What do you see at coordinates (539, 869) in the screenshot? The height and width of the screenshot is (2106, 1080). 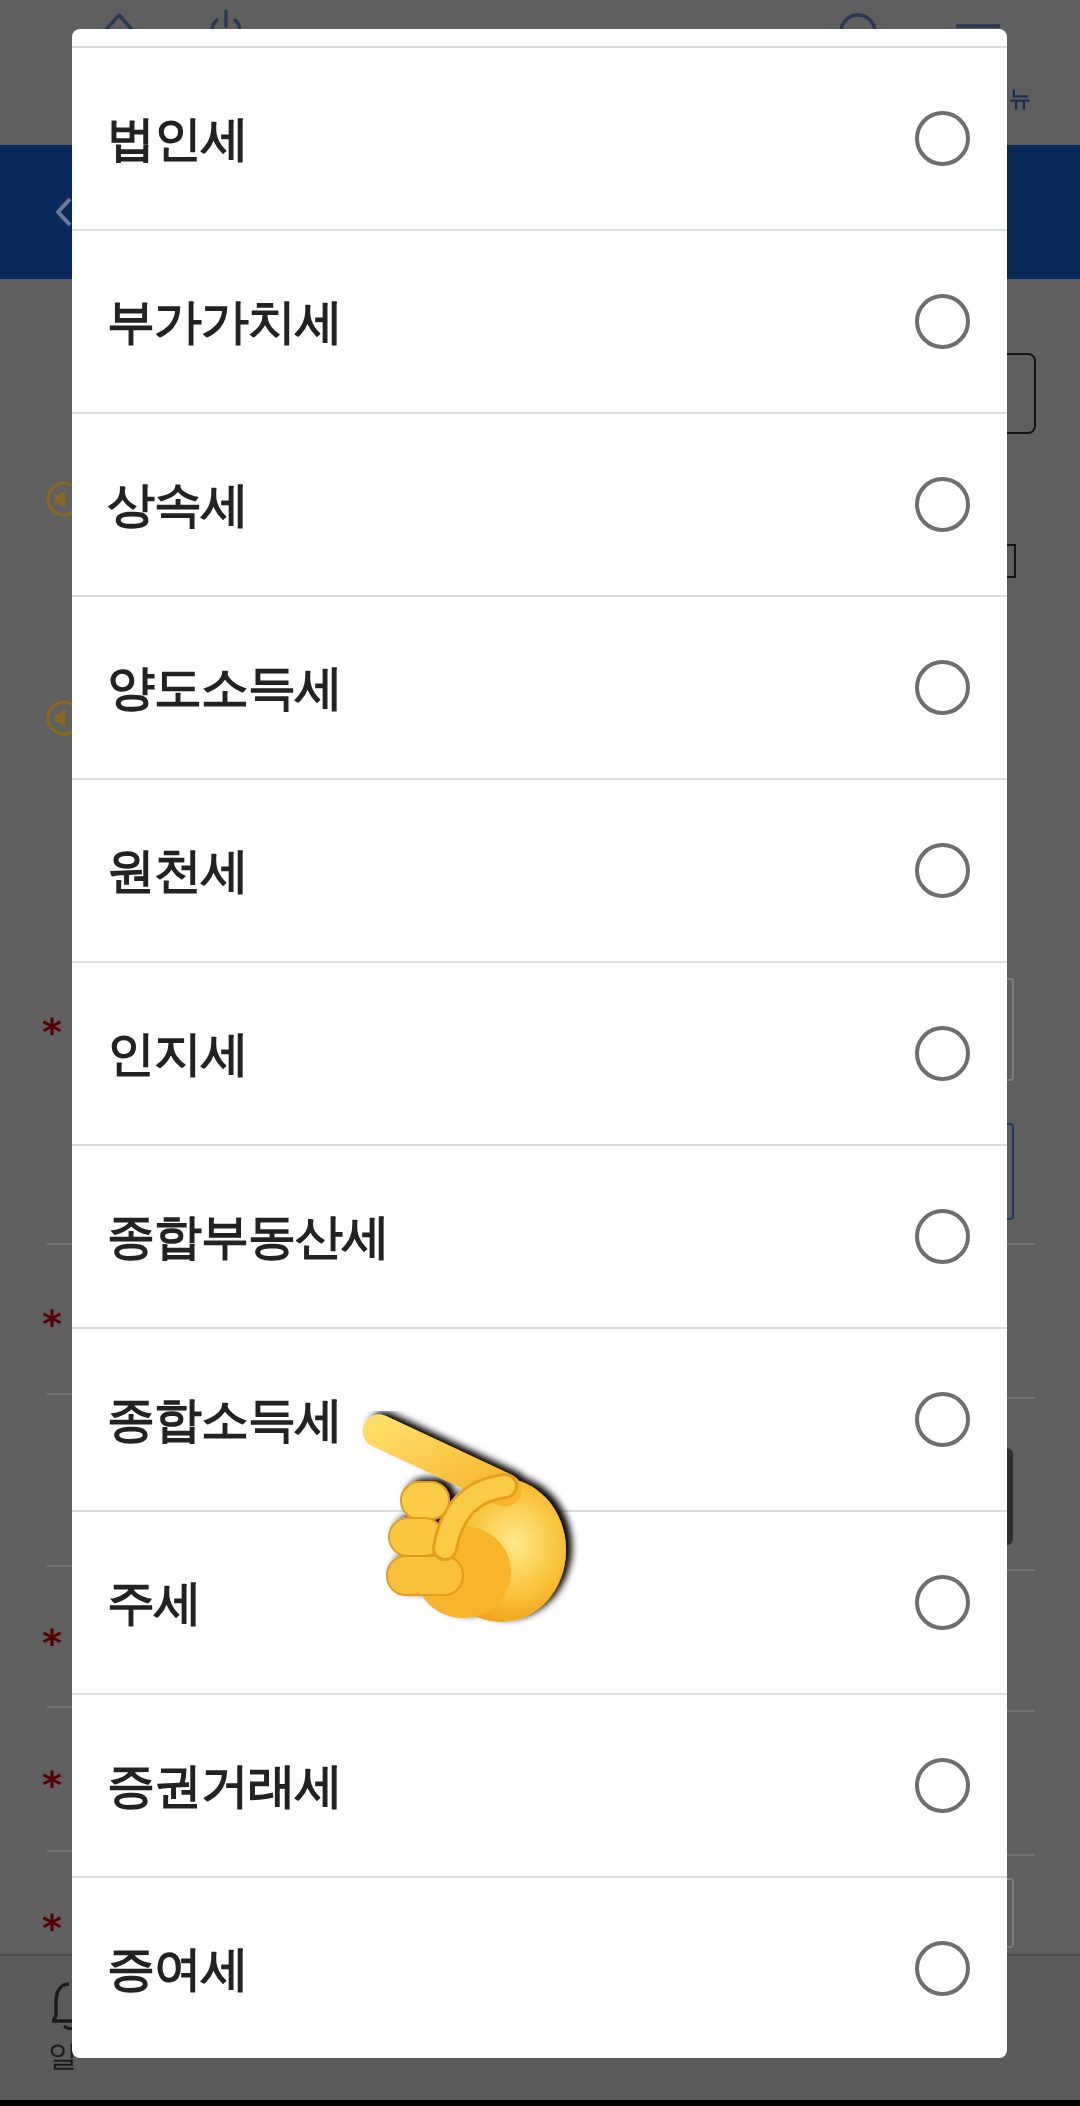 I see `tax-type-option: 원천세` at bounding box center [539, 869].